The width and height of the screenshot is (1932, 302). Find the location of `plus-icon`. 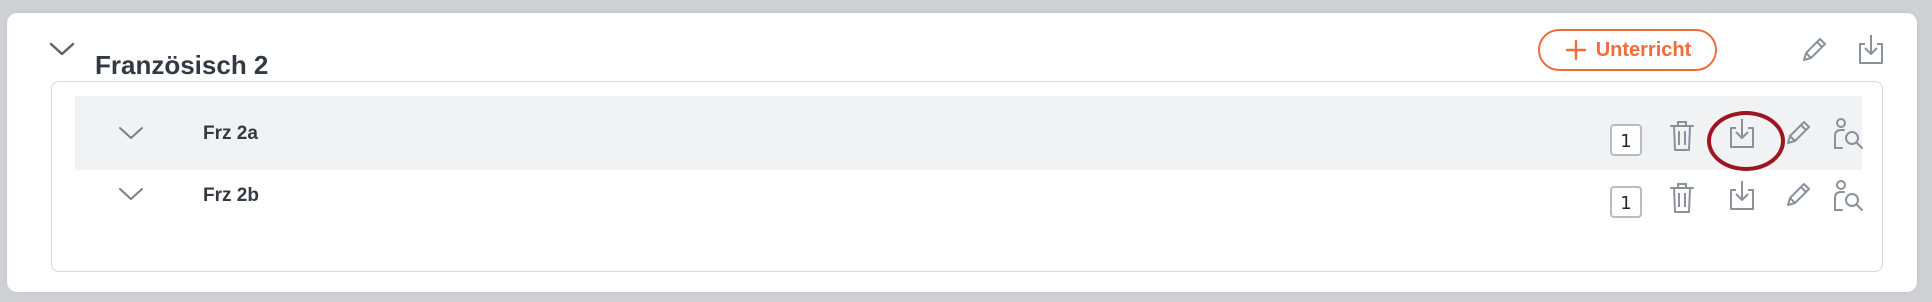

plus-icon is located at coordinates (1576, 50).